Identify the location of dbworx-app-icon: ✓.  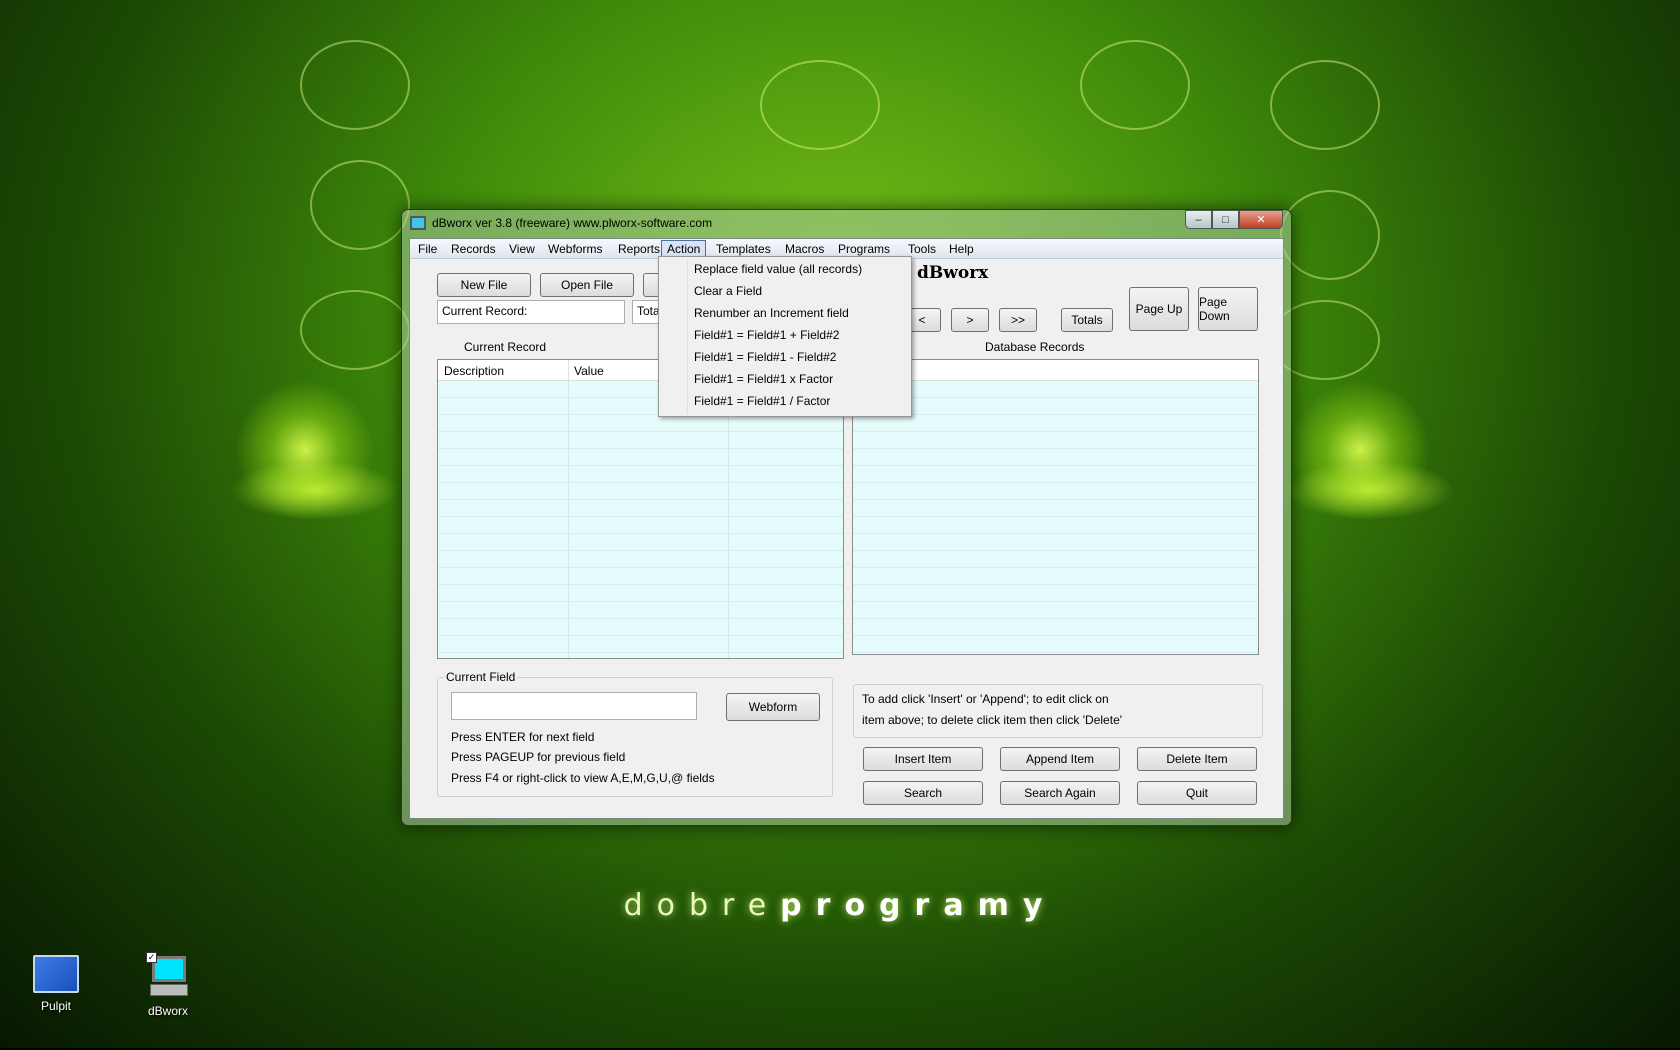
(168, 975).